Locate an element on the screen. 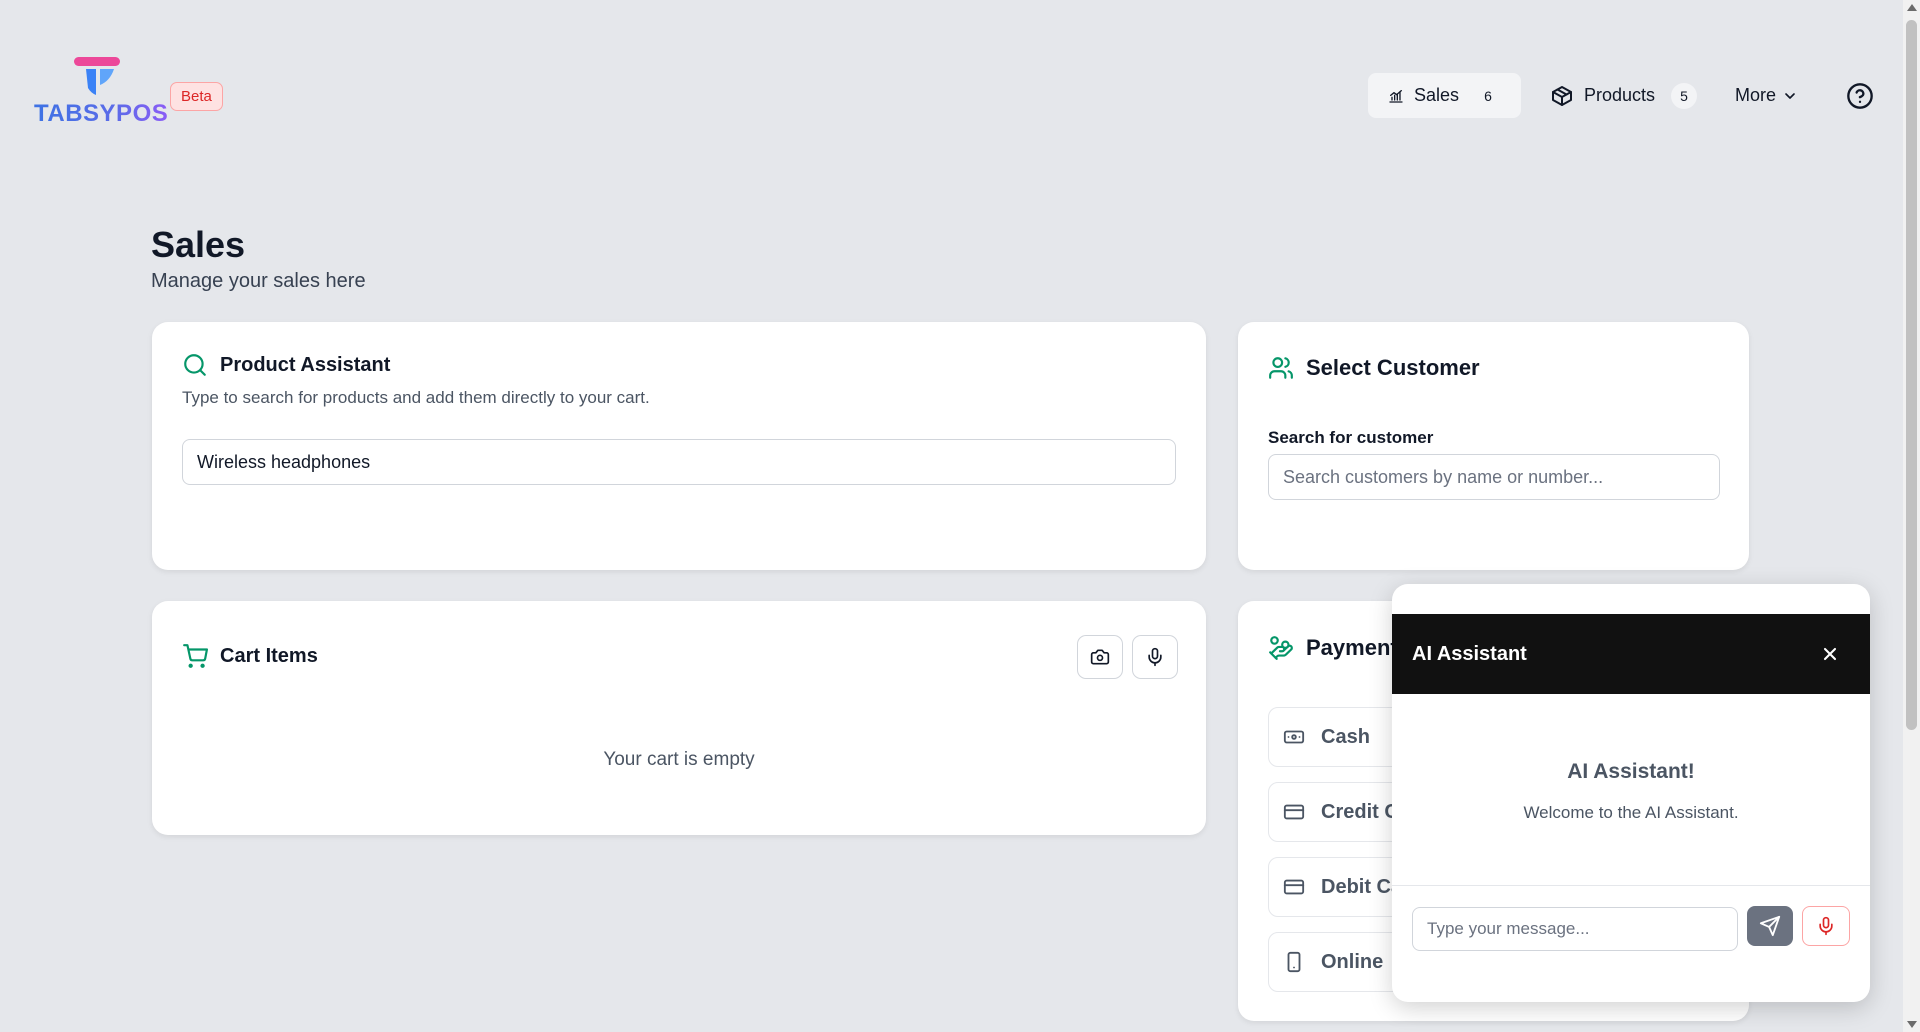  product-assistant-heading: Product Assistant is located at coordinates (286, 365).